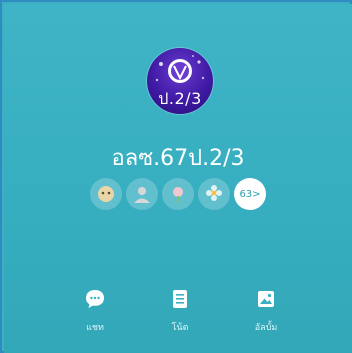  What do you see at coordinates (180, 328) in the screenshot?
I see `note-label: โน้ต` at bounding box center [180, 328].